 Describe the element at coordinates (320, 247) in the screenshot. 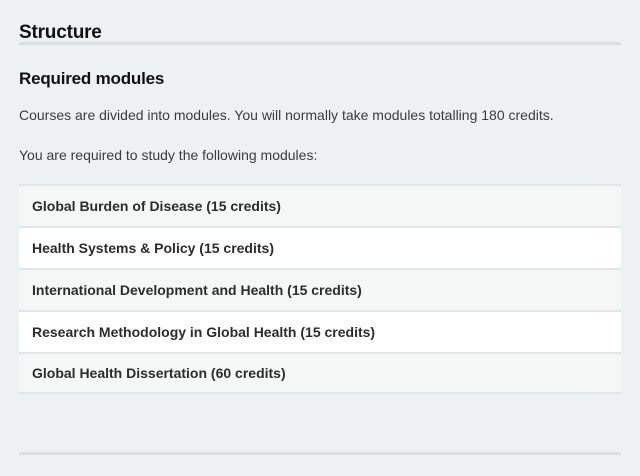

I see `module-item: Health Systems & Policy (15 credits)` at that location.